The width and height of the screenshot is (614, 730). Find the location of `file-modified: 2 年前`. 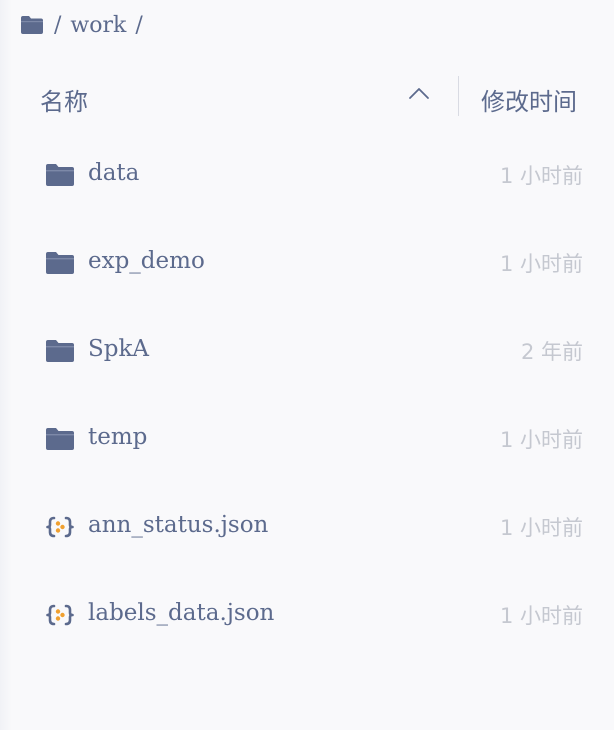

file-modified: 2 年前 is located at coordinates (551, 352).